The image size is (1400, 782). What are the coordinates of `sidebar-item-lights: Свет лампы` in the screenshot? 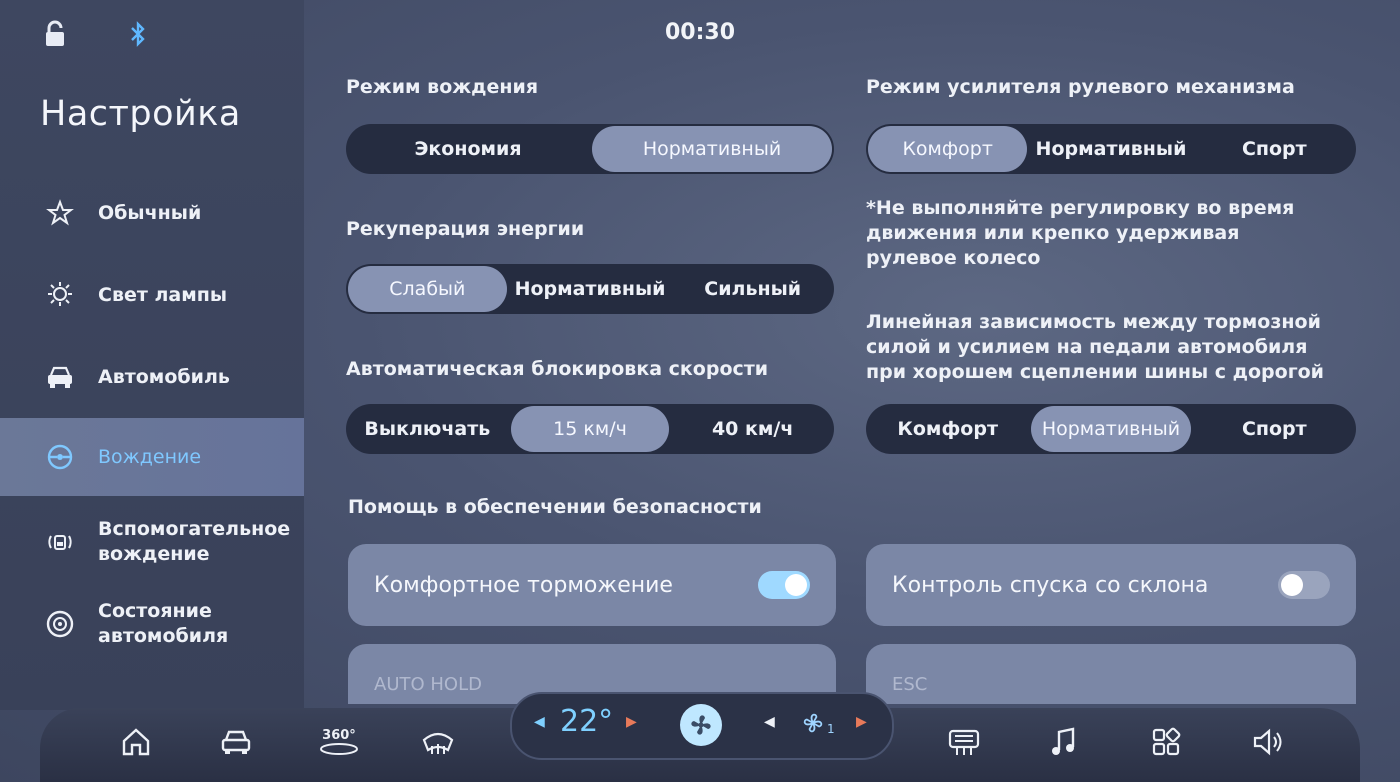 It's located at (152, 295).